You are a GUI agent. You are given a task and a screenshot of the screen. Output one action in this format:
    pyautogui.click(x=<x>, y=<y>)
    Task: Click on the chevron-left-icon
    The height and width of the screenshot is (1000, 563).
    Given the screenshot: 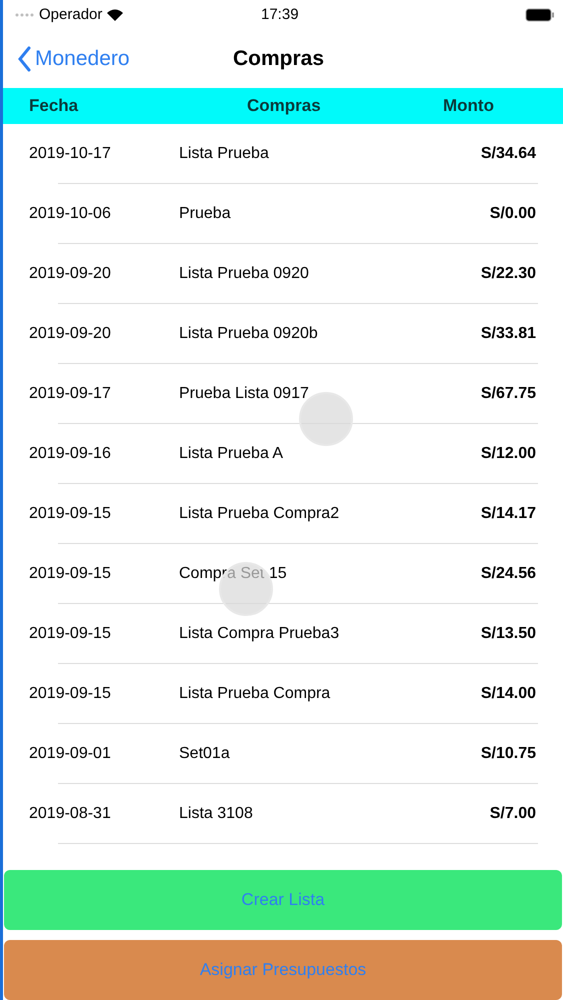 What is the action you would take?
    pyautogui.click(x=24, y=59)
    